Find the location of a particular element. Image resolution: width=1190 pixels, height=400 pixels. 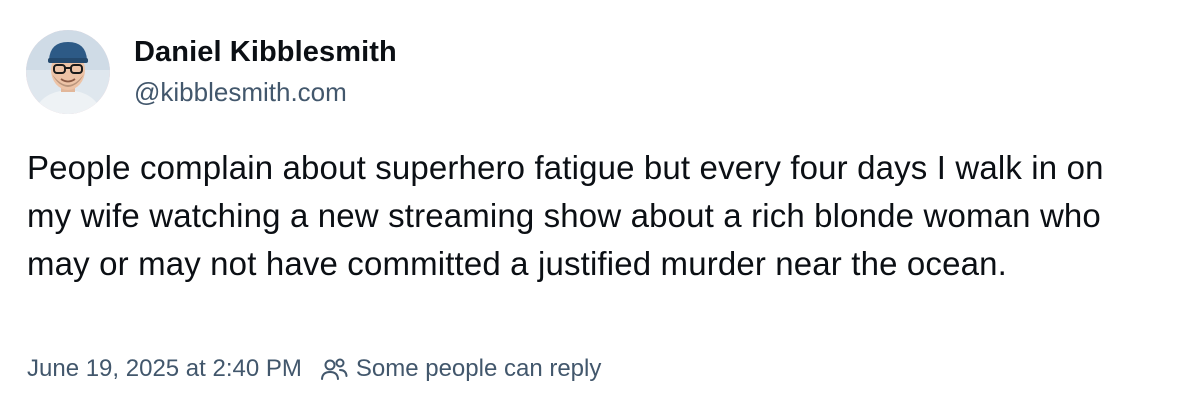

reply-setting: Some people can reply is located at coordinates (478, 369).